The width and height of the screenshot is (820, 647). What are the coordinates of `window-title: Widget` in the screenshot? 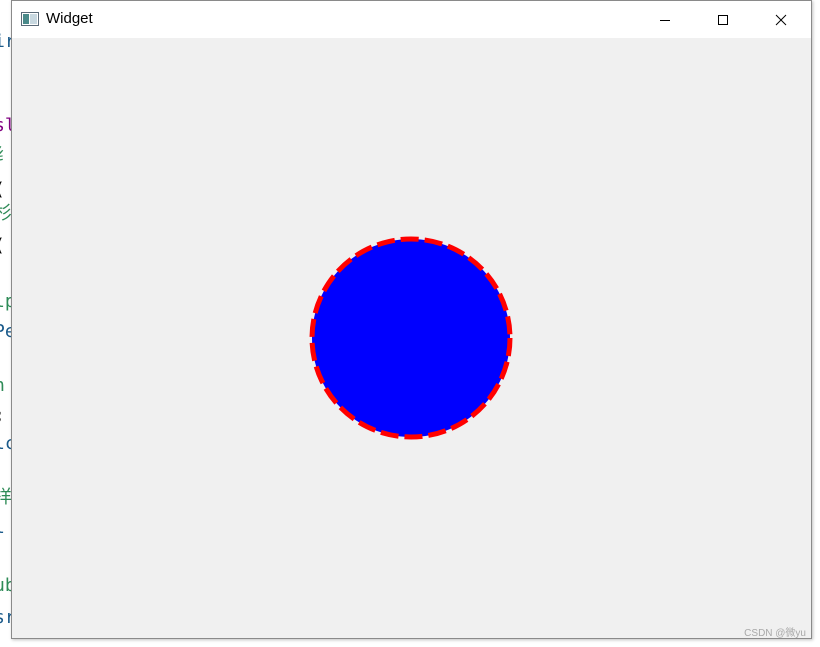 It's located at (69, 18).